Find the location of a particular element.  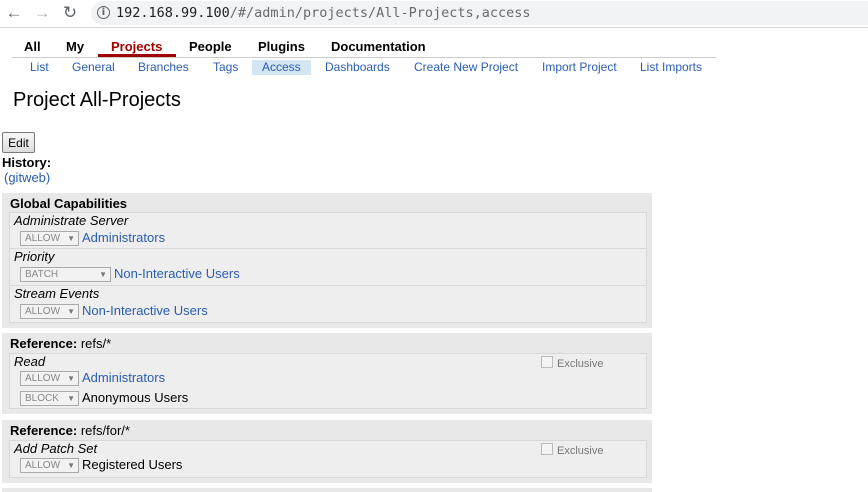

submenu-item-branches: Branches is located at coordinates (163, 67).